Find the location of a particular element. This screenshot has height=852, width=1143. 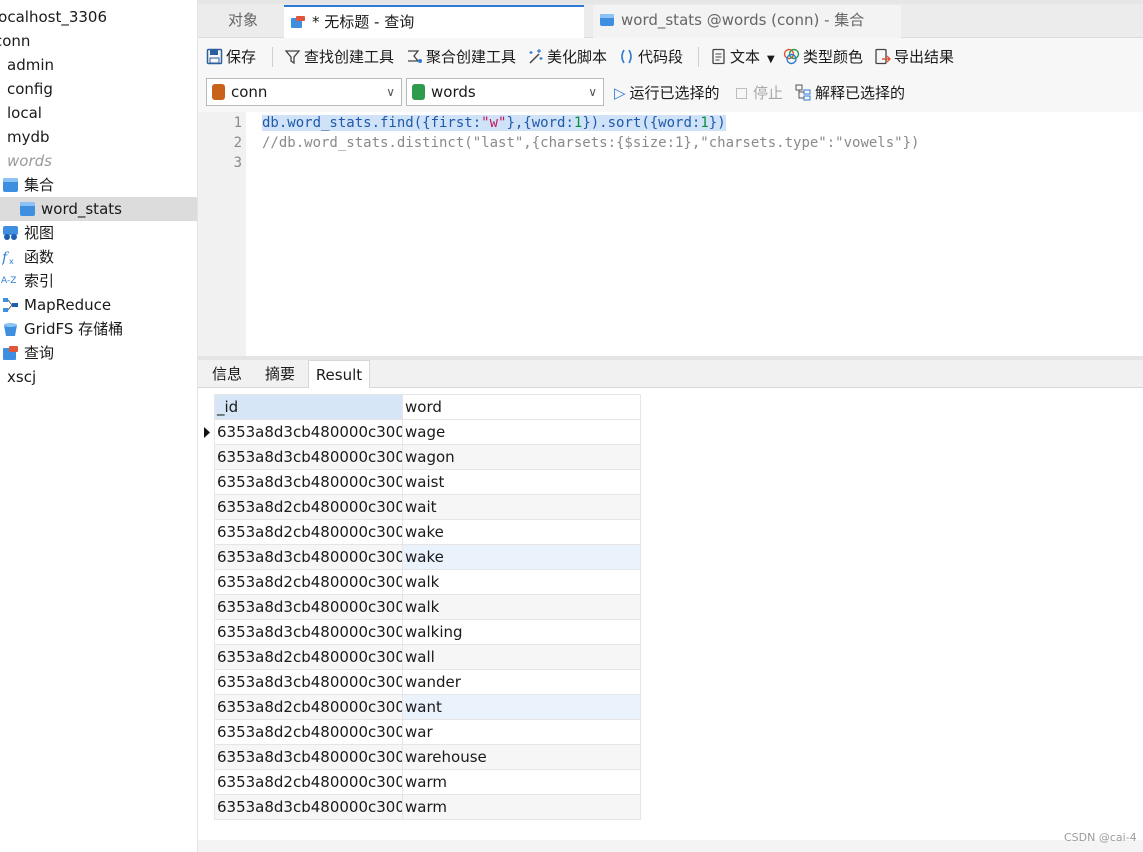

aggregate-builder-label: 聚合创建工具 is located at coordinates (471, 57).